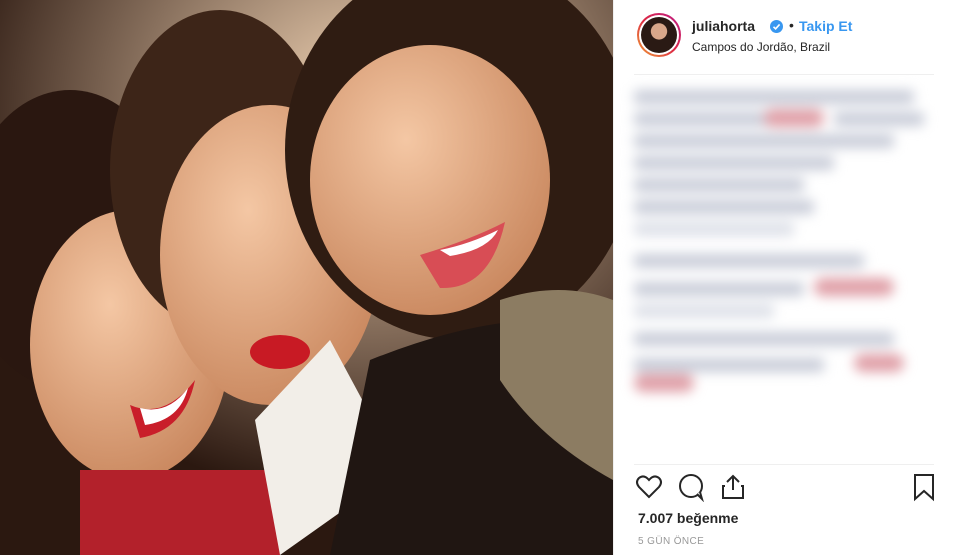 This screenshot has width=956, height=555. What do you see at coordinates (776, 26) in the screenshot?
I see `verified-badge-icon` at bounding box center [776, 26].